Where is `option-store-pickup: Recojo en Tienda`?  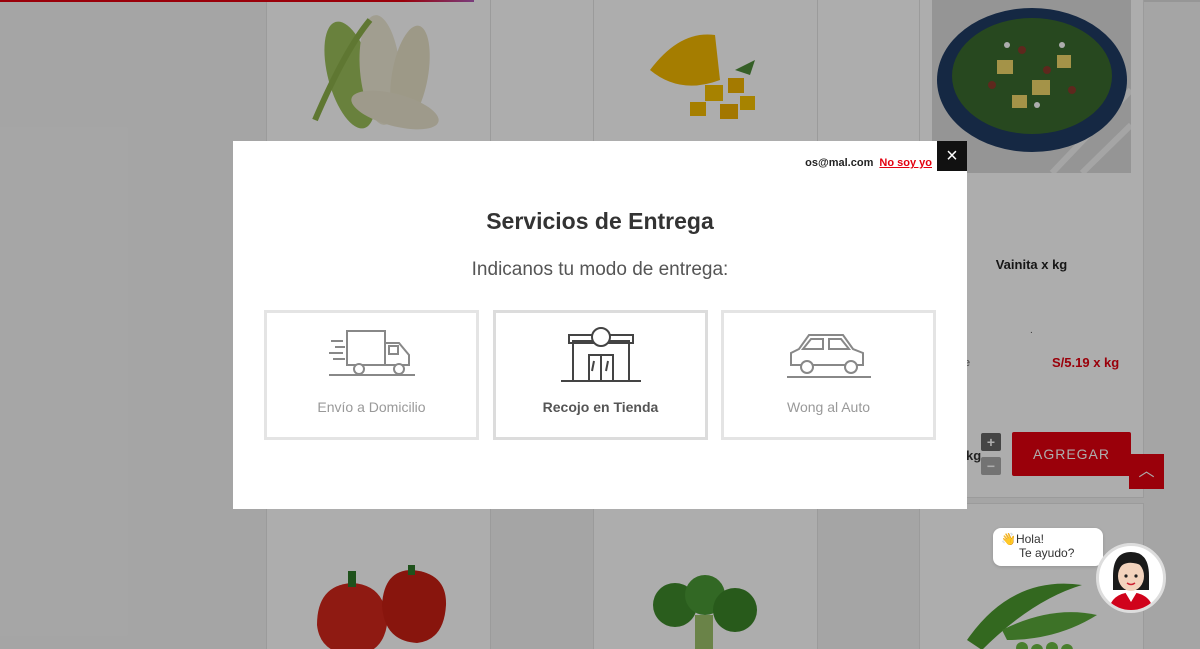
option-store-pickup: Recojo en Tienda is located at coordinates (600, 375).